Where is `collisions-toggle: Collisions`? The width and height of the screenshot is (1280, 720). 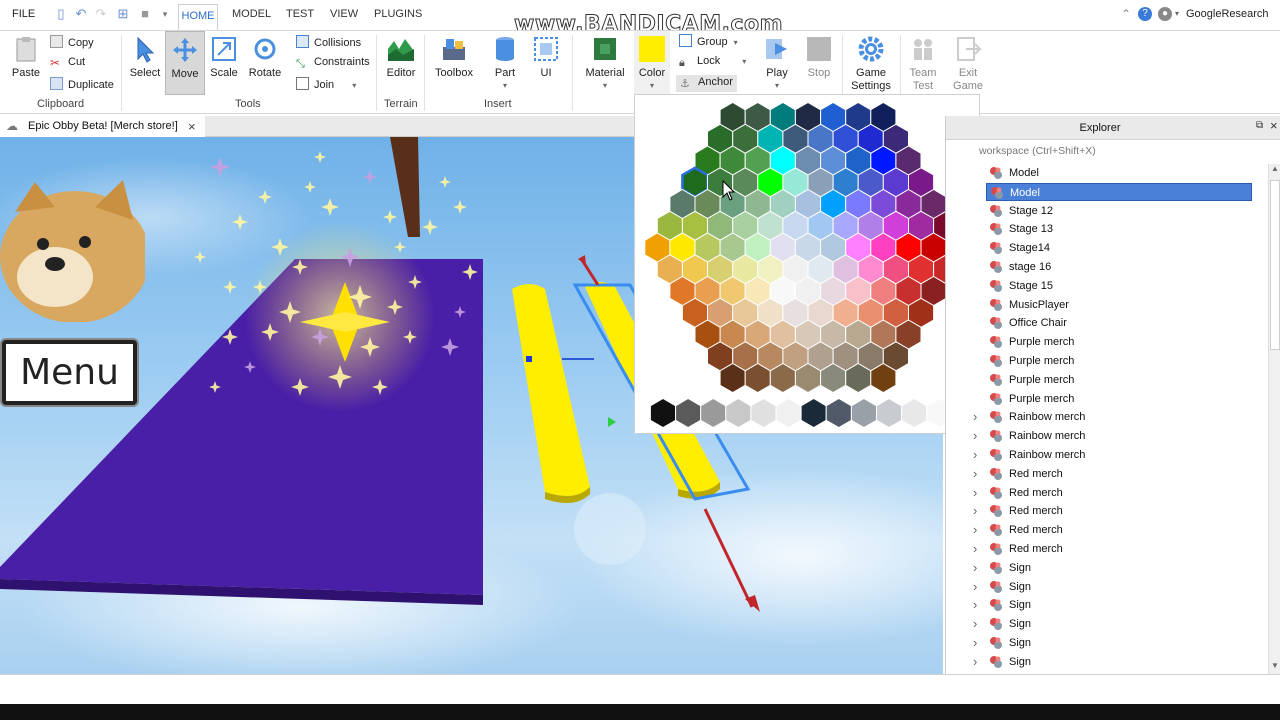 collisions-toggle: Collisions is located at coordinates (328, 42).